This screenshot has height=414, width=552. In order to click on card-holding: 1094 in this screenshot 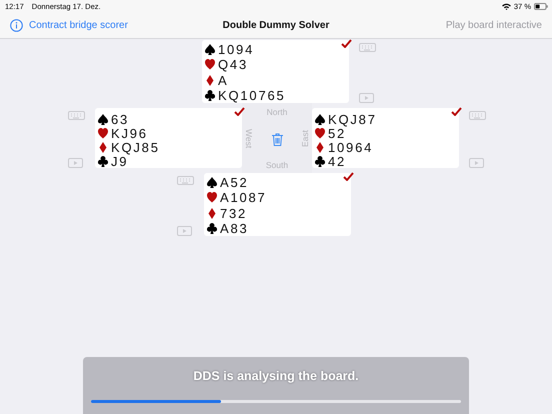, I will do `click(236, 50)`.